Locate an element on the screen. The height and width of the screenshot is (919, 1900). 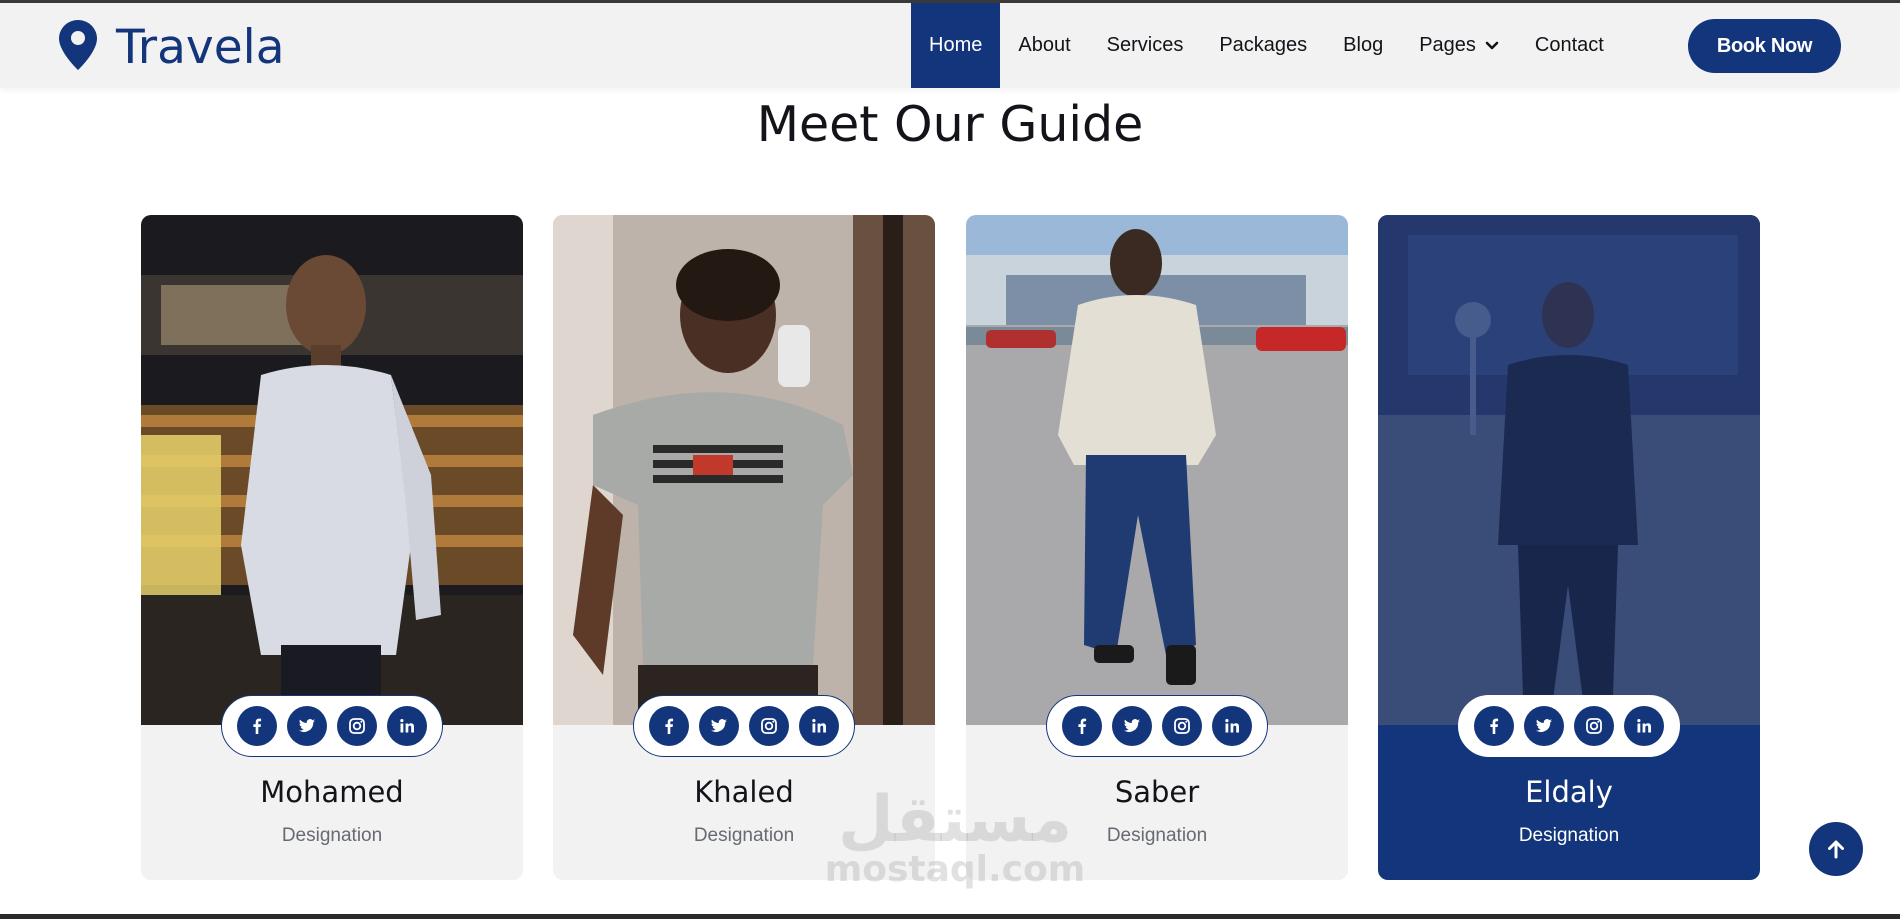
back-to-top-button is located at coordinates (1836, 849).